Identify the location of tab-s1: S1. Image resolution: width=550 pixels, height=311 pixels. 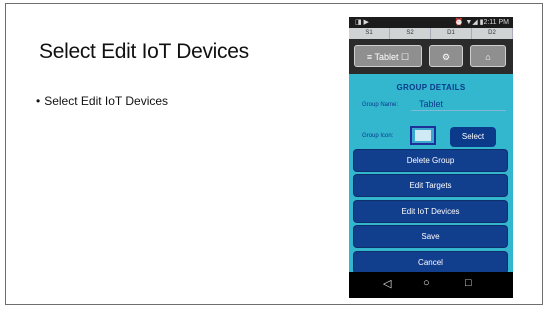
(369, 33).